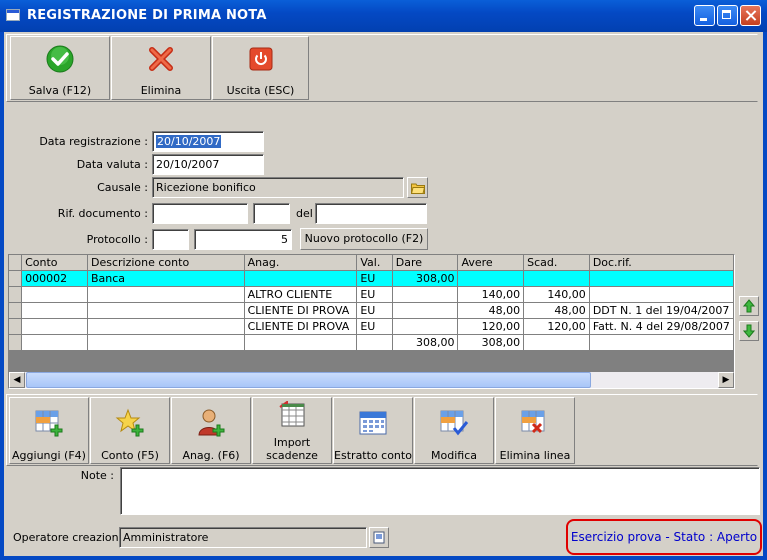 Image resolution: width=767 pixels, height=560 pixels. What do you see at coordinates (704, 15) in the screenshot?
I see `minimize-button` at bounding box center [704, 15].